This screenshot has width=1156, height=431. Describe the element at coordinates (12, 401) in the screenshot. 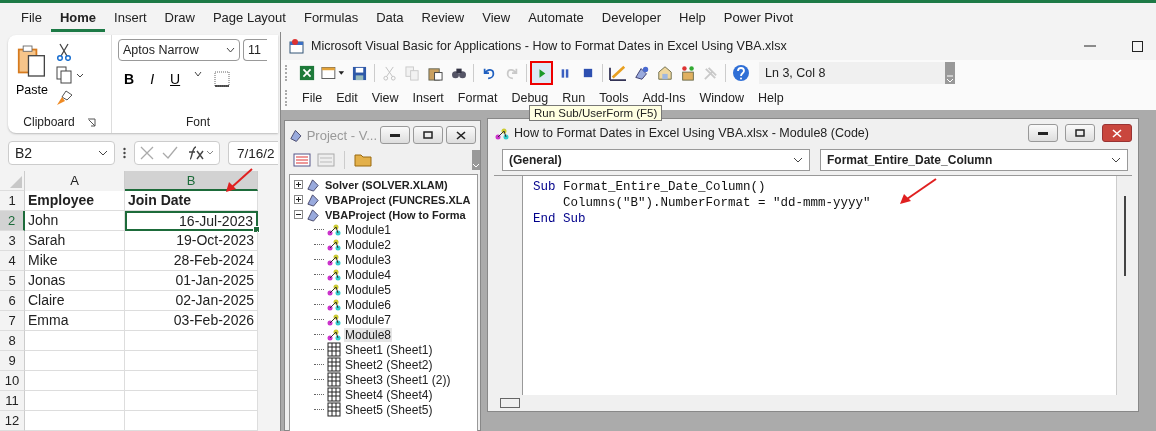

I see `row-header: 11` at that location.